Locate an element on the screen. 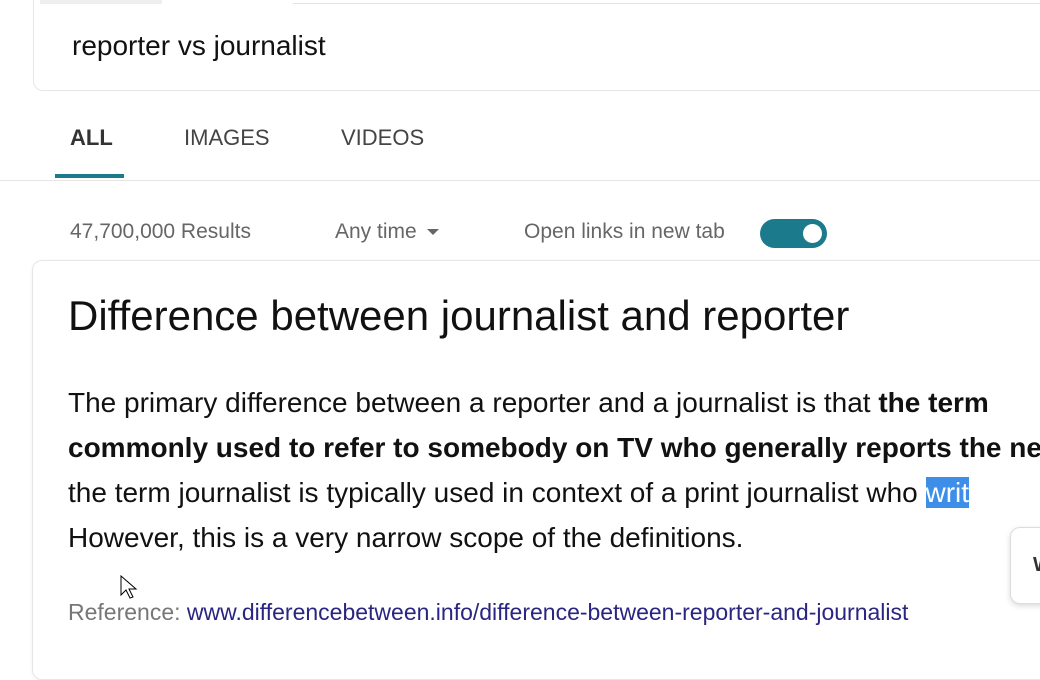 Image resolution: width=1040 pixels, height=680 pixels. time-filter-dropdown: Any time is located at coordinates (387, 232).